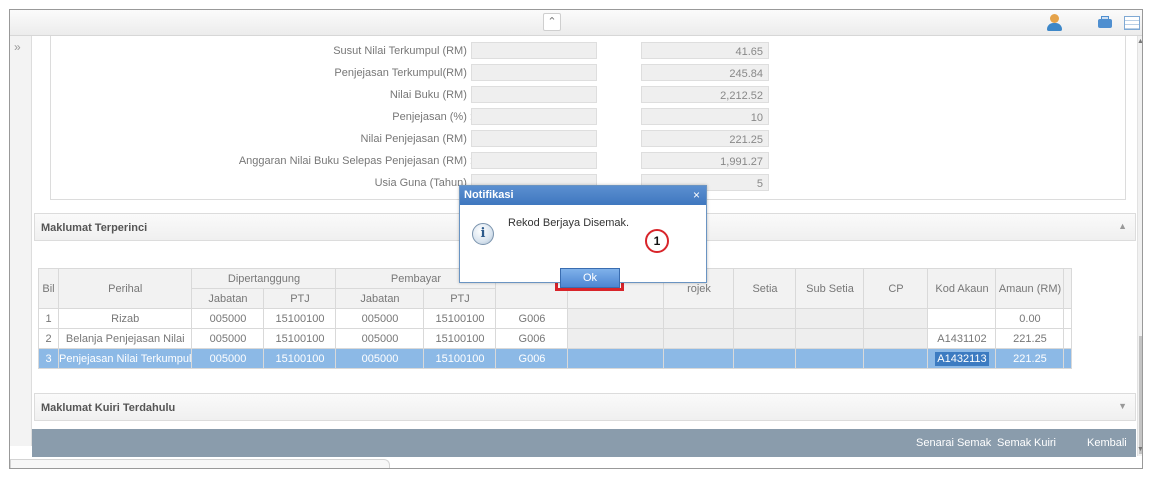 The image size is (1153, 480). What do you see at coordinates (896, 288) in the screenshot?
I see `header-cp: CP` at bounding box center [896, 288].